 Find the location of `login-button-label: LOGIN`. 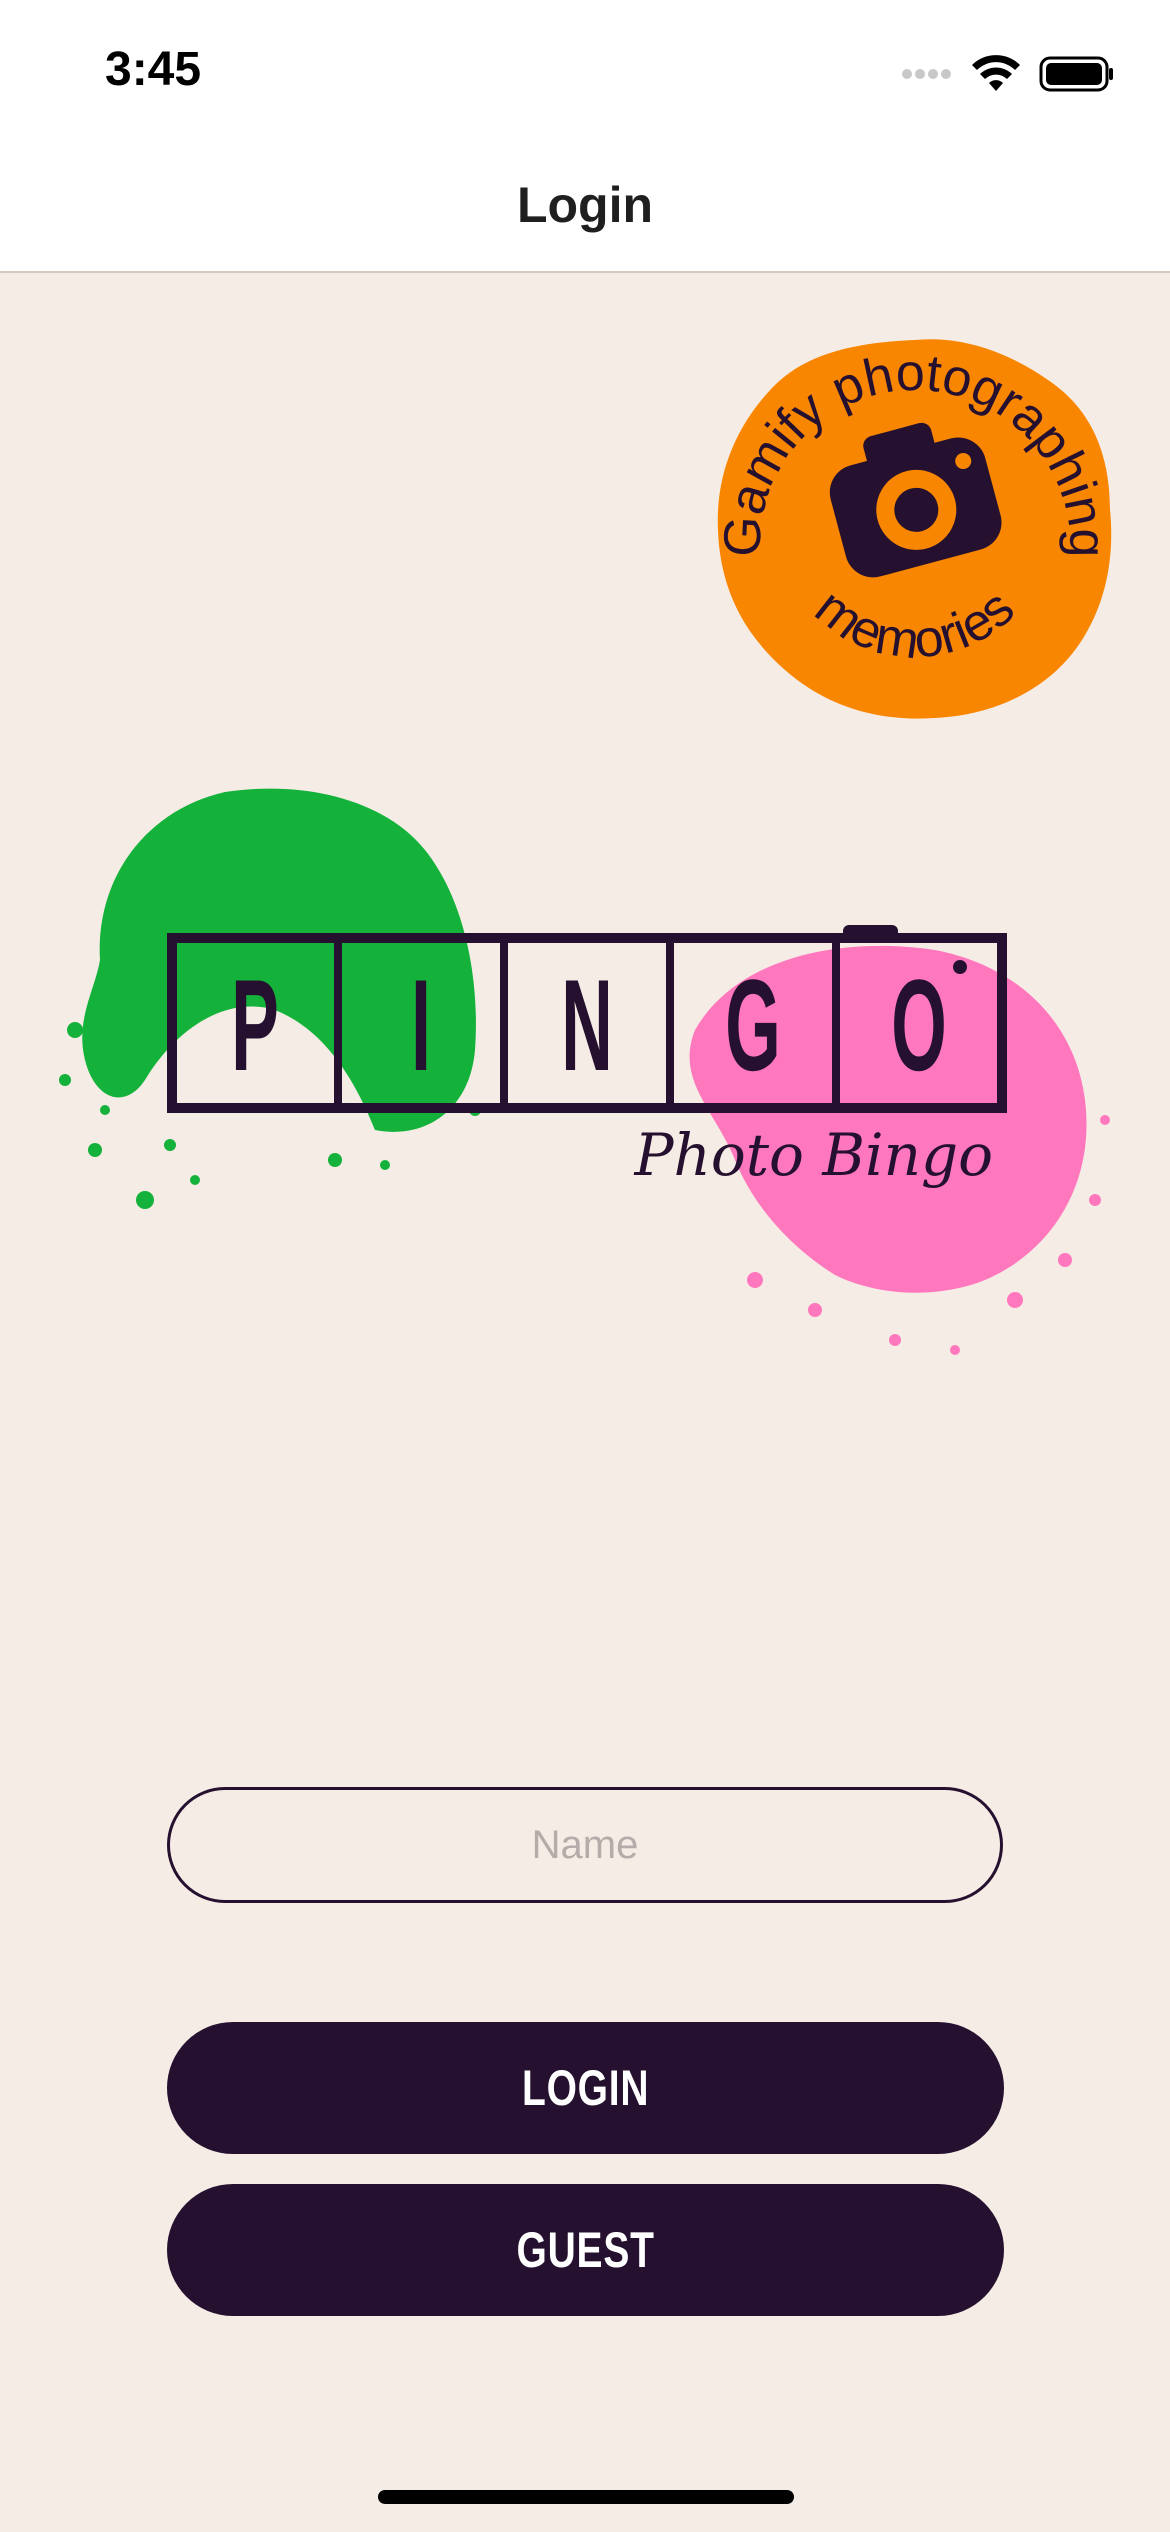

login-button-label: LOGIN is located at coordinates (585, 2088).